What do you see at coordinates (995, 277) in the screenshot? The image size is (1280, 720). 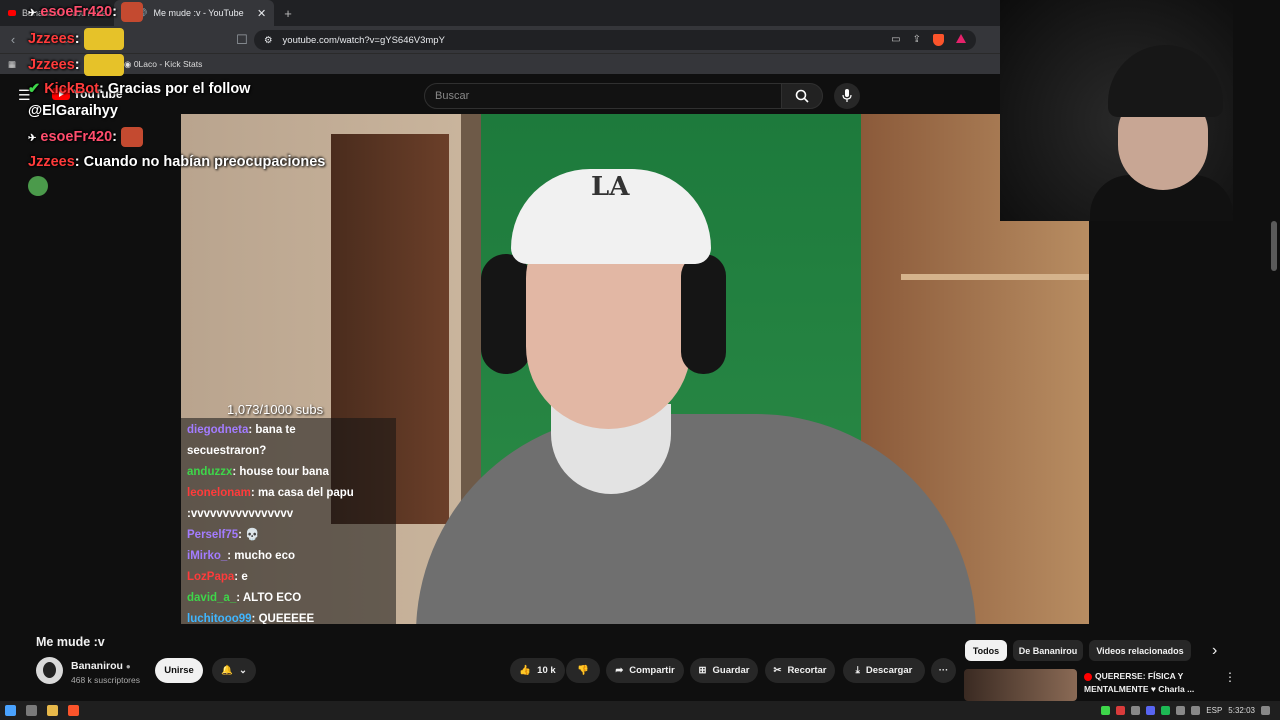 I see `video-scene-shelf` at bounding box center [995, 277].